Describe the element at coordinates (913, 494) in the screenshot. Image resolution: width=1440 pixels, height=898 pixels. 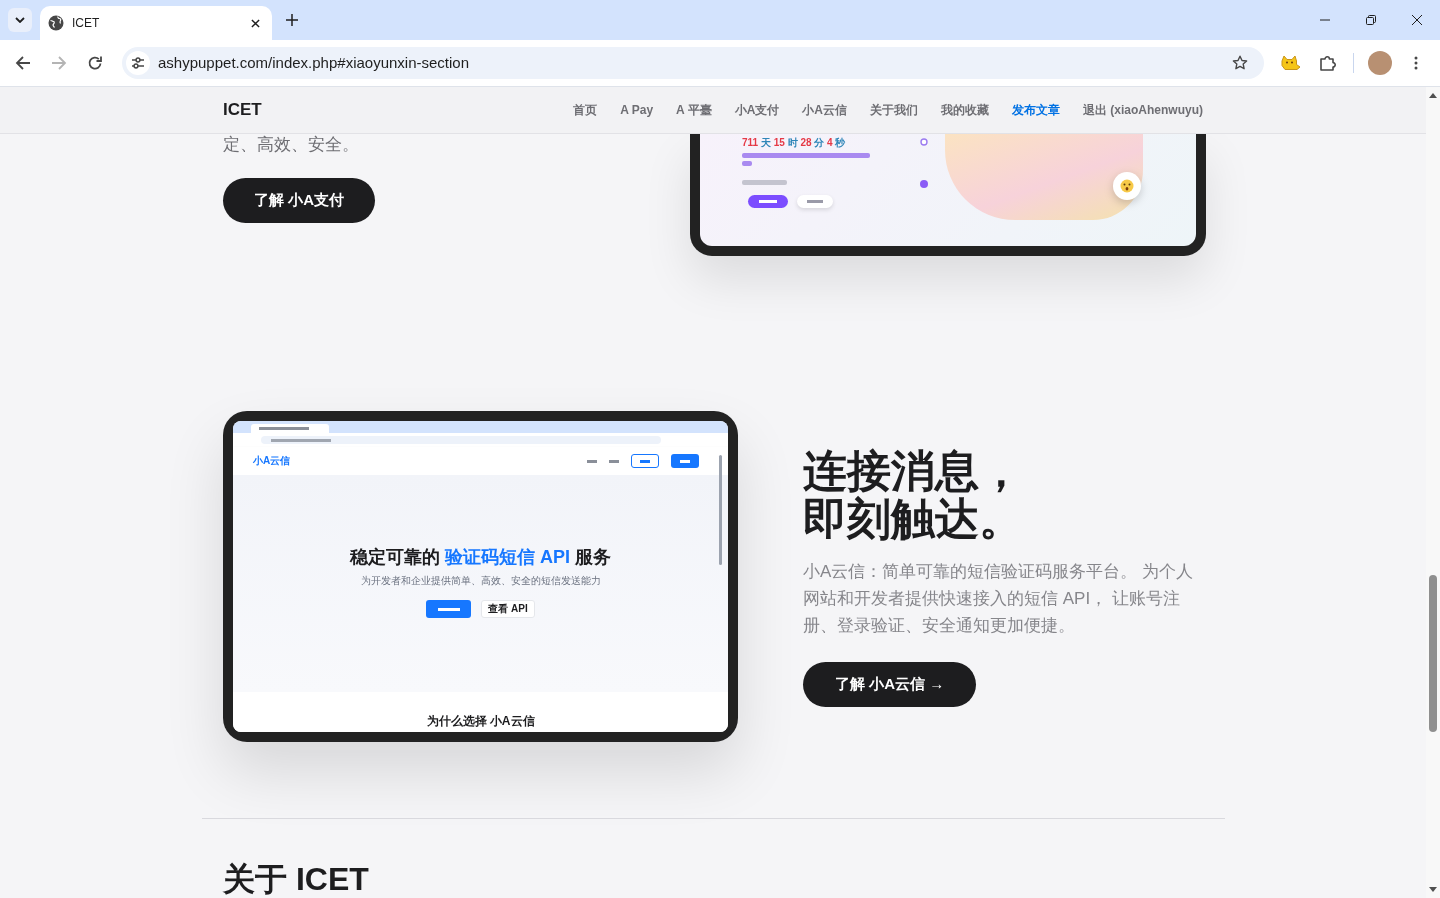
I see `section-title: 连接消息， 即刻触达。` at that location.